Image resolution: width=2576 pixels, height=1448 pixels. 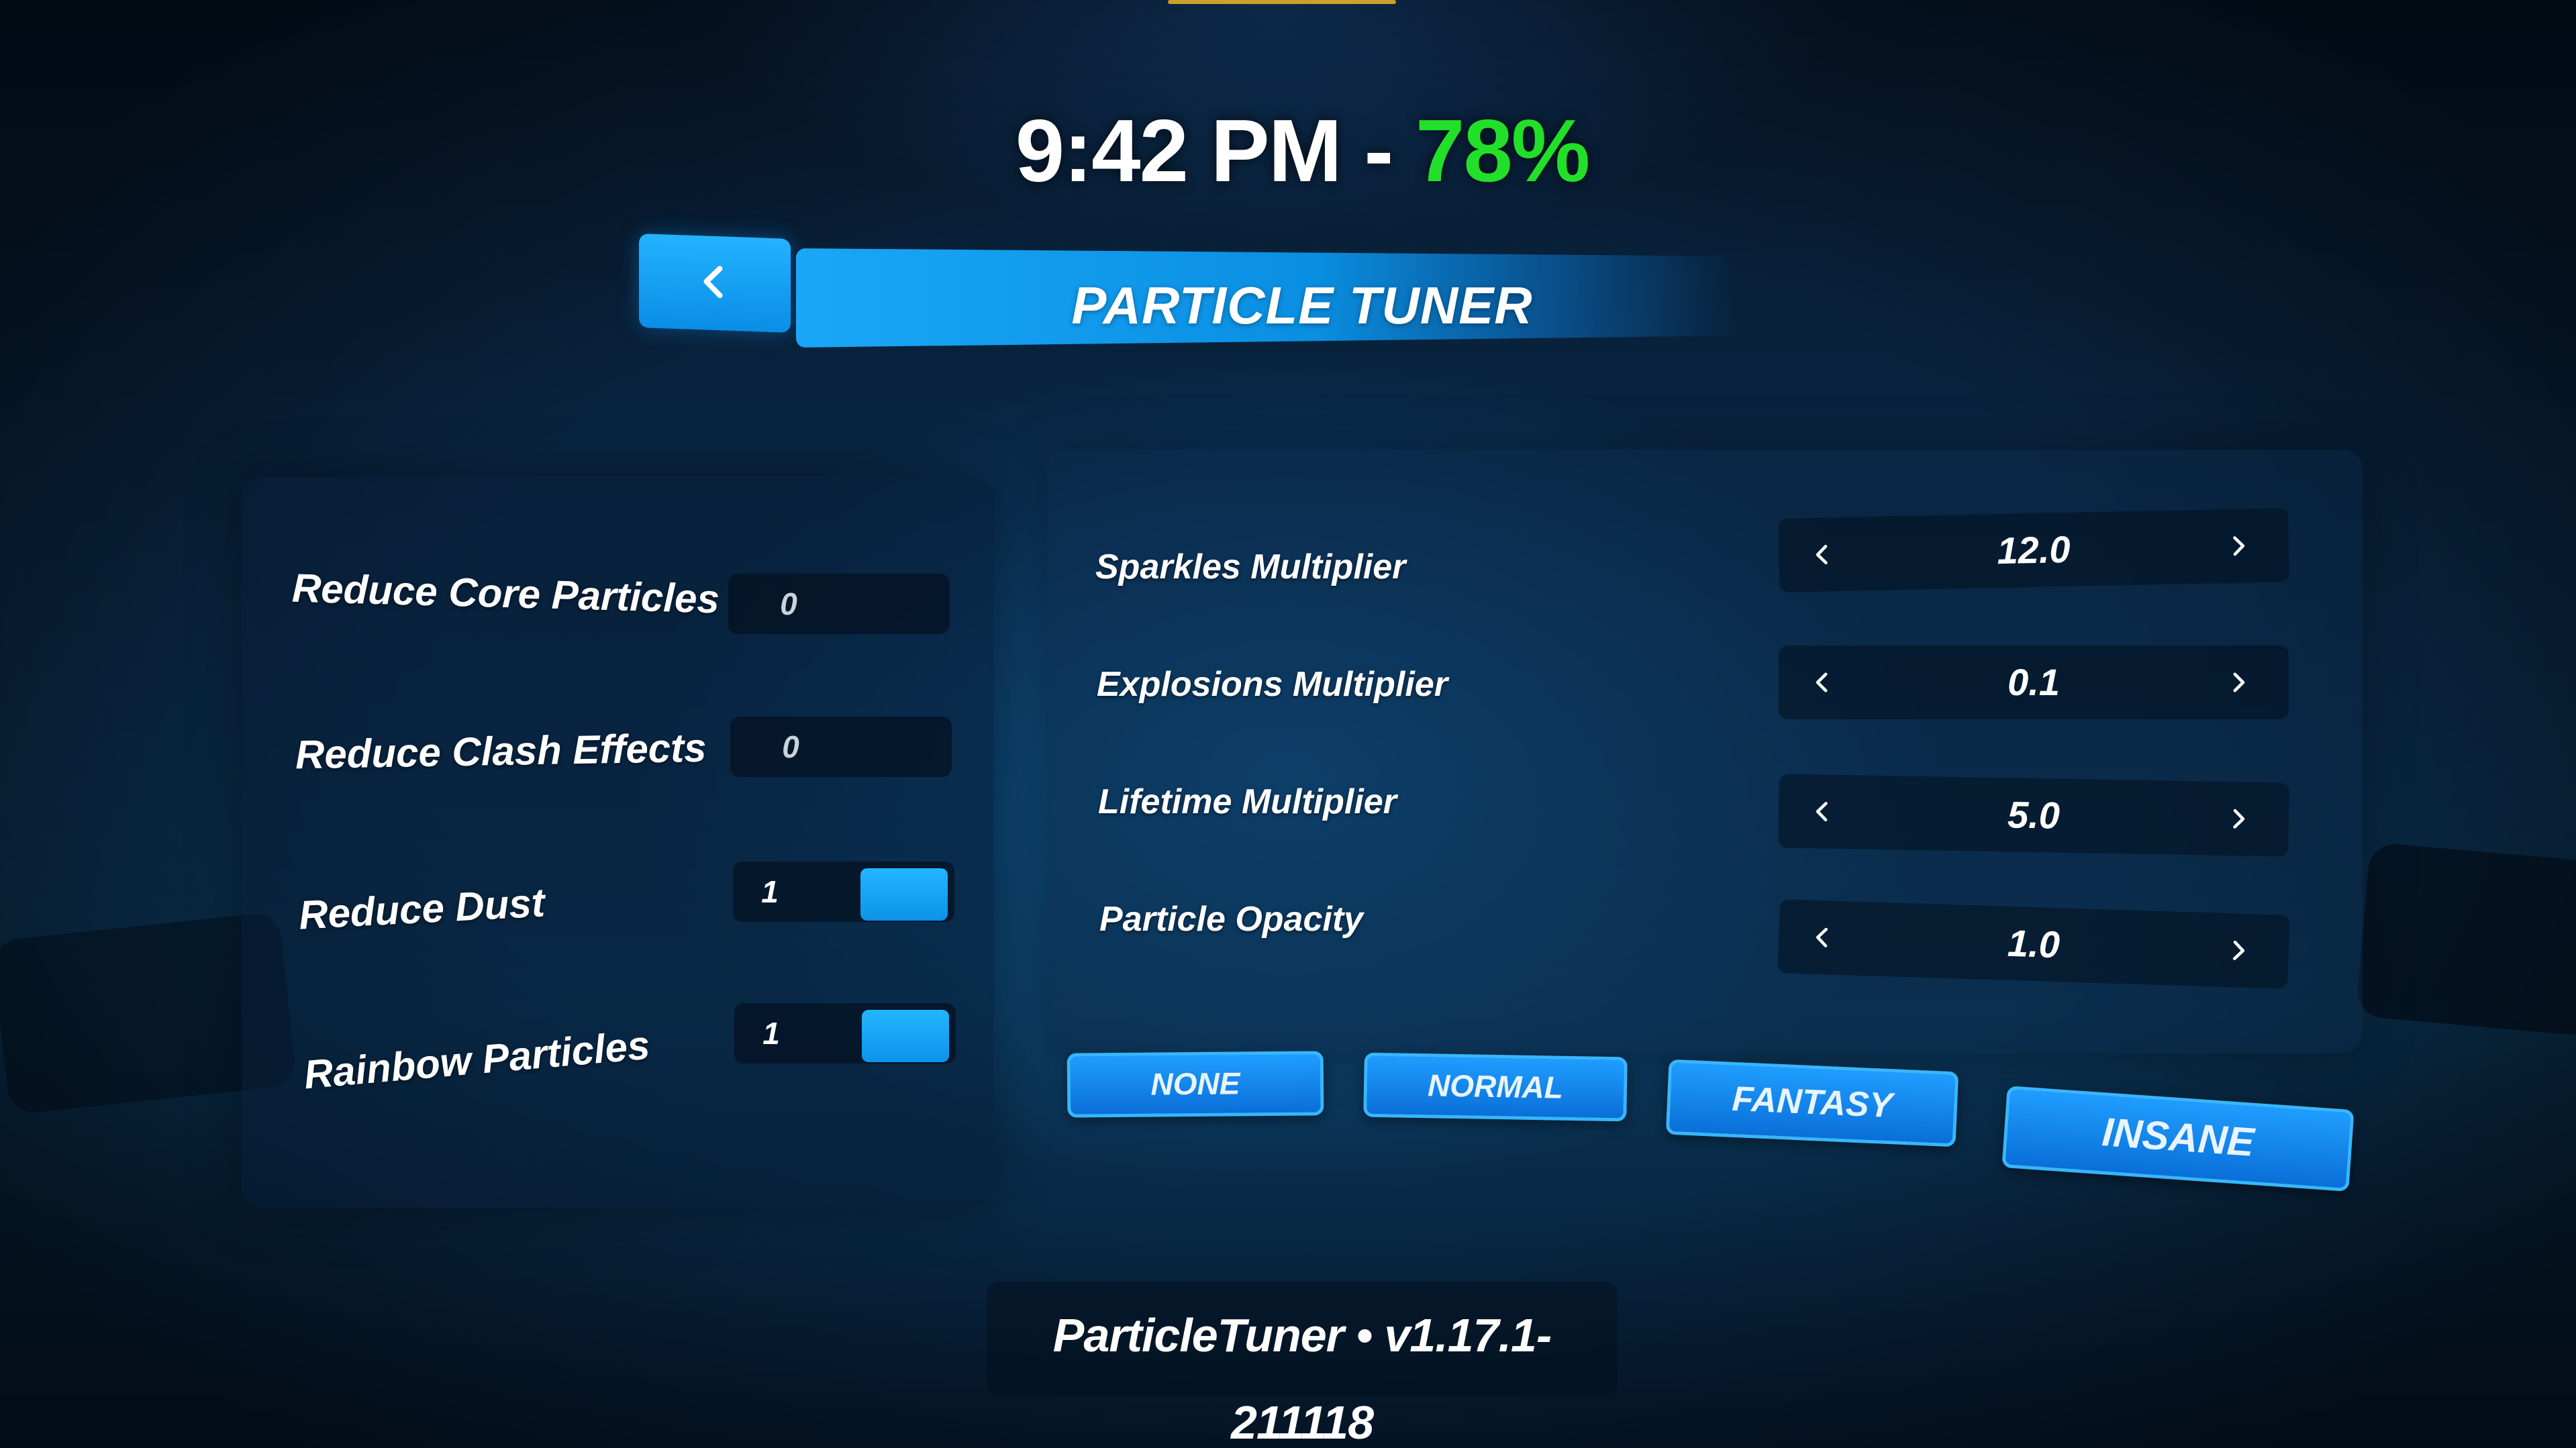 I want to click on slider-label-explosions-multiplier: Explosions Multiplier, so click(x=1272, y=684).